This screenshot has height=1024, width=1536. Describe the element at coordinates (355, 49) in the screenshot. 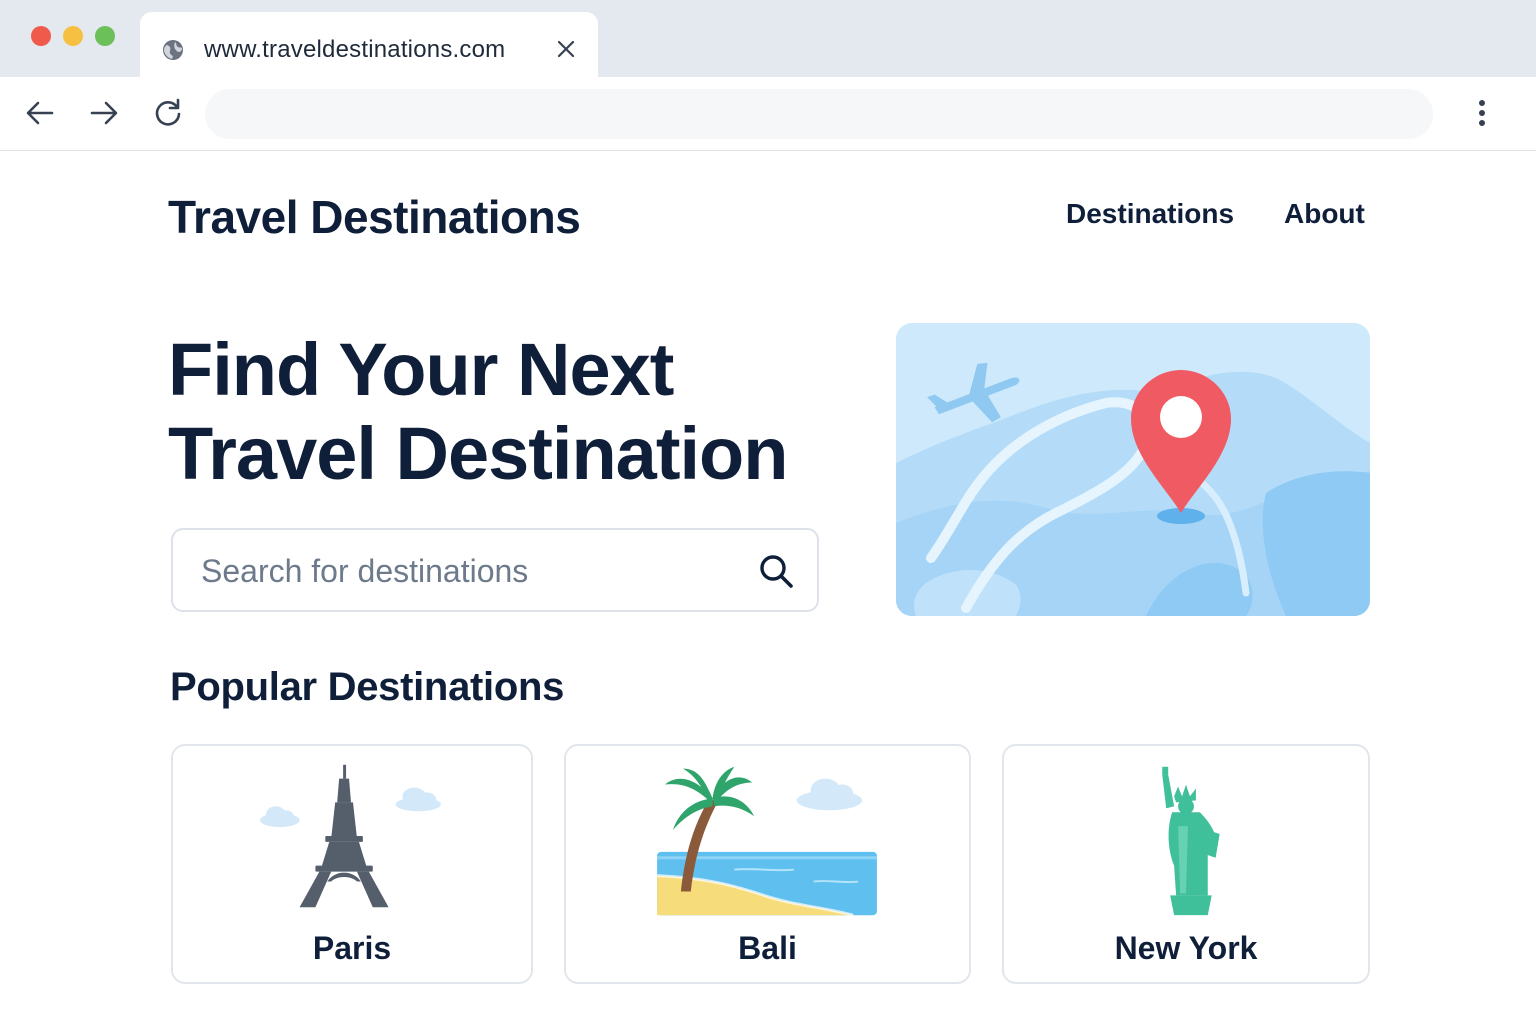

I see `tab-title: www.traveldestinations.com` at that location.